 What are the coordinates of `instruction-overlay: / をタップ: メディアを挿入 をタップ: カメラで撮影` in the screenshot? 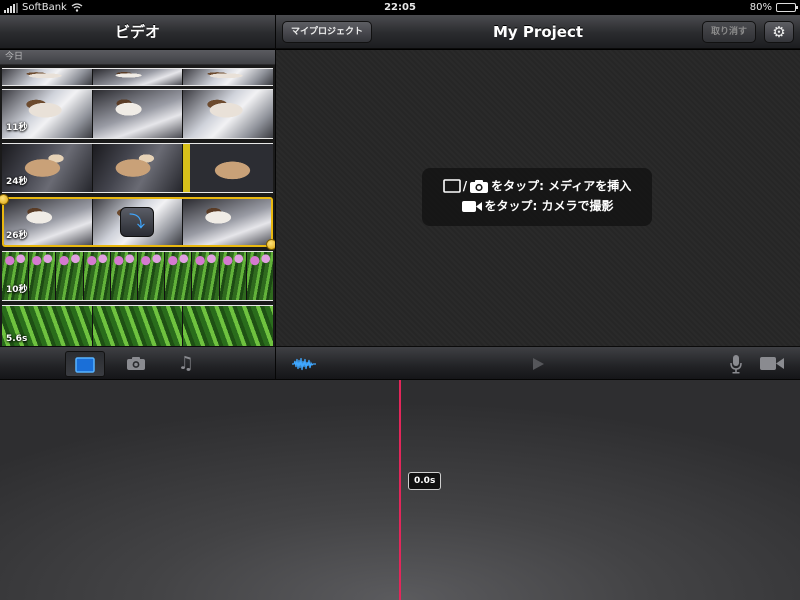 It's located at (537, 197).